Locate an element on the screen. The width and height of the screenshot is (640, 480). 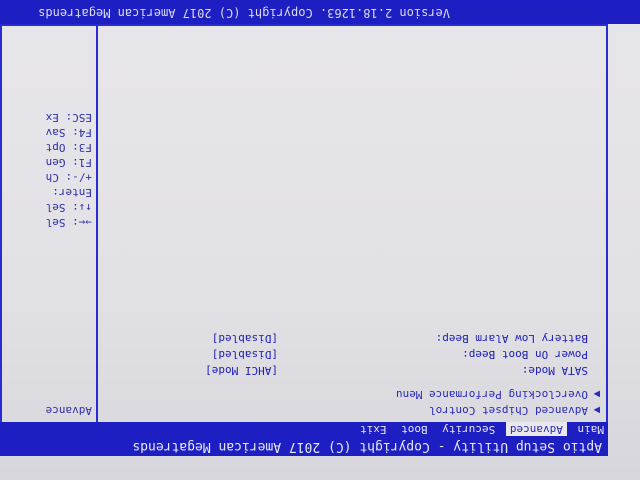
help-title-pane: Advance is located at coordinates (46, 410).